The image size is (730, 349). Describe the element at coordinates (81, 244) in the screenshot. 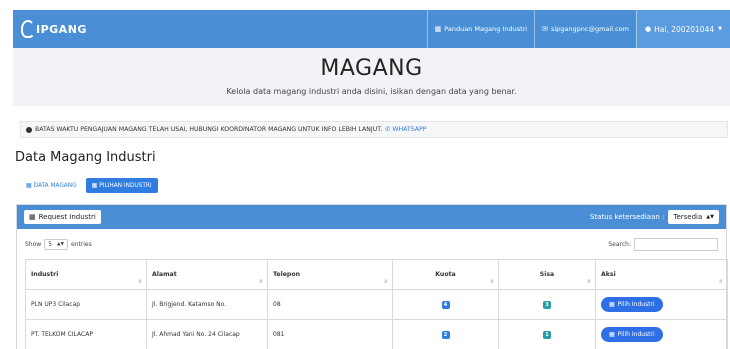

I see `entries-label: entries` at that location.